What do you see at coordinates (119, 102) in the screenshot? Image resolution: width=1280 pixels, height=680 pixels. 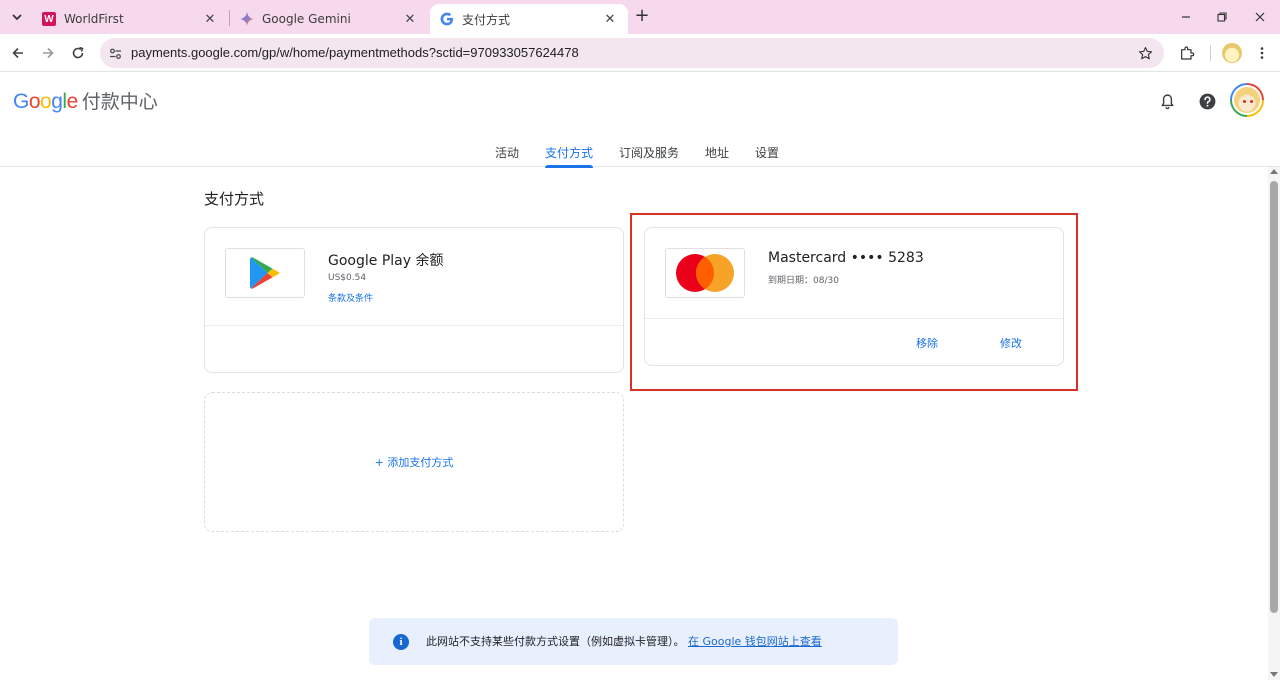 I see `product-name: 付款中心` at bounding box center [119, 102].